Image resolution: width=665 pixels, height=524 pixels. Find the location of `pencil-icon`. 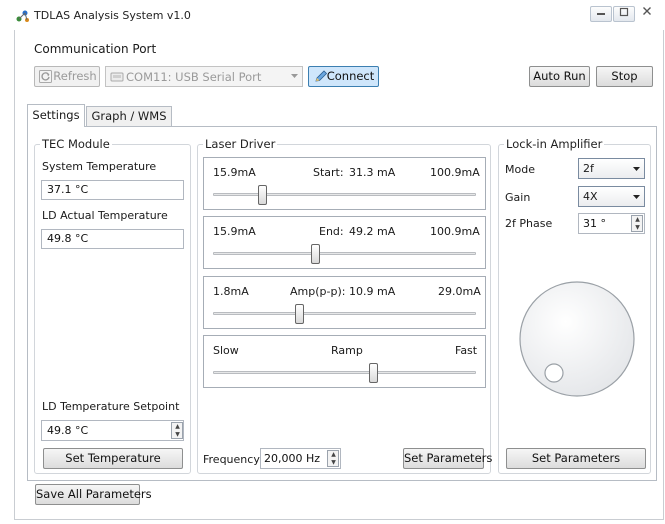

pencil-icon is located at coordinates (321, 76).